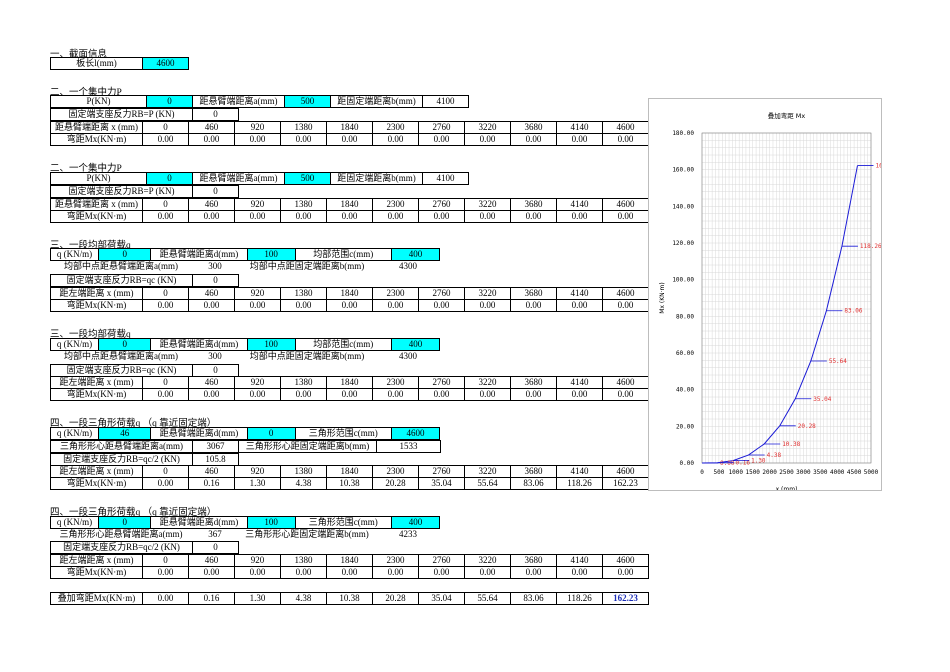 This screenshot has height=672, width=950. I want to click on total-cell: 1.30, so click(257, 598).